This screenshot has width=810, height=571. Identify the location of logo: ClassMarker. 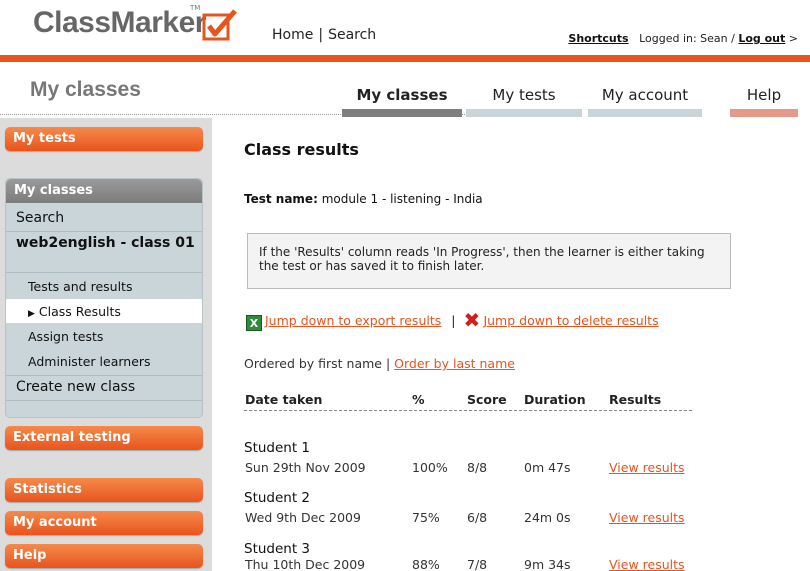
(119, 23).